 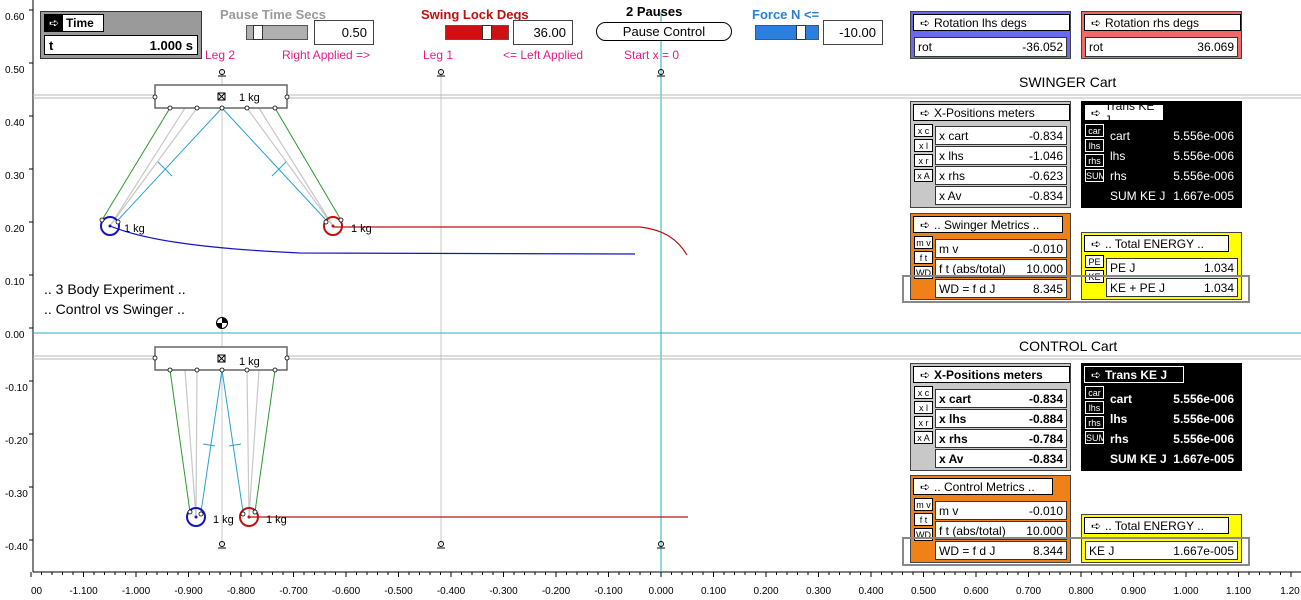 What do you see at coordinates (1172, 438) in the screenshot?
I see `control-ke-row: rhs 5.556e-006` at bounding box center [1172, 438].